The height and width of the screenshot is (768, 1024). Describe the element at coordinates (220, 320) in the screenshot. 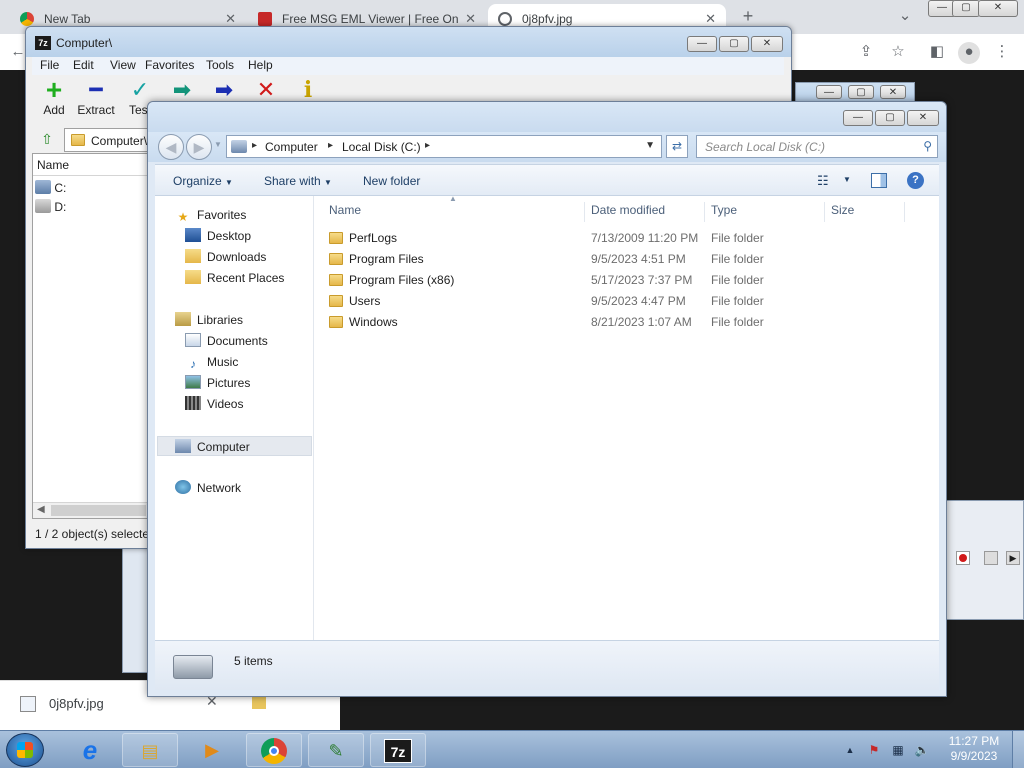

I see `nav-label: Libraries` at that location.